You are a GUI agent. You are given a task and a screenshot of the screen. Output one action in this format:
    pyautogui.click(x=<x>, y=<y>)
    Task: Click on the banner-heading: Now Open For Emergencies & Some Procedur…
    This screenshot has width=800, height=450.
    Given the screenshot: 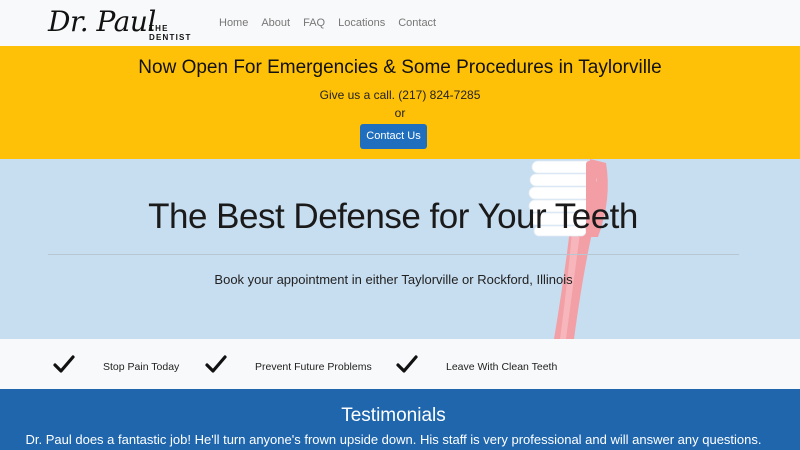 What is the action you would take?
    pyautogui.click(x=400, y=67)
    